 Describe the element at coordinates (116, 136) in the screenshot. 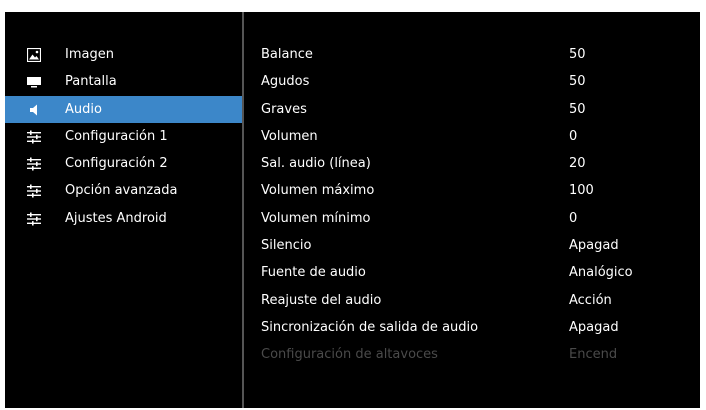

I see `sidebar-item-label: Configuración 1` at that location.